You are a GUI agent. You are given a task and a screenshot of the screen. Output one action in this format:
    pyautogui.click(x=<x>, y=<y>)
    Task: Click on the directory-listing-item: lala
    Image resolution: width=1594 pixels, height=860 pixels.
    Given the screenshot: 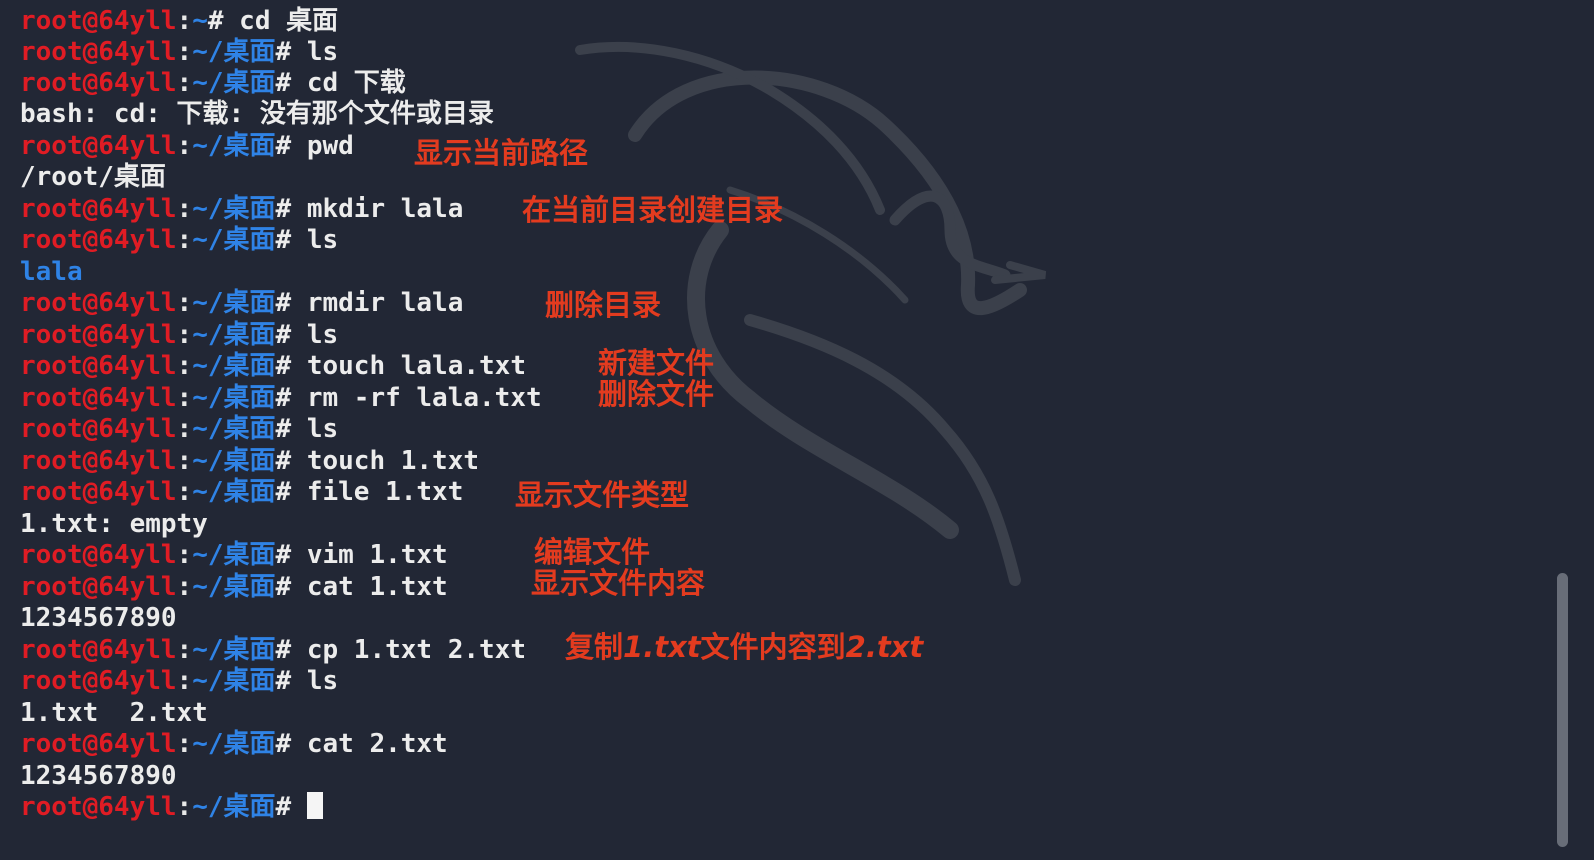 What is the action you would take?
    pyautogui.click(x=51, y=272)
    